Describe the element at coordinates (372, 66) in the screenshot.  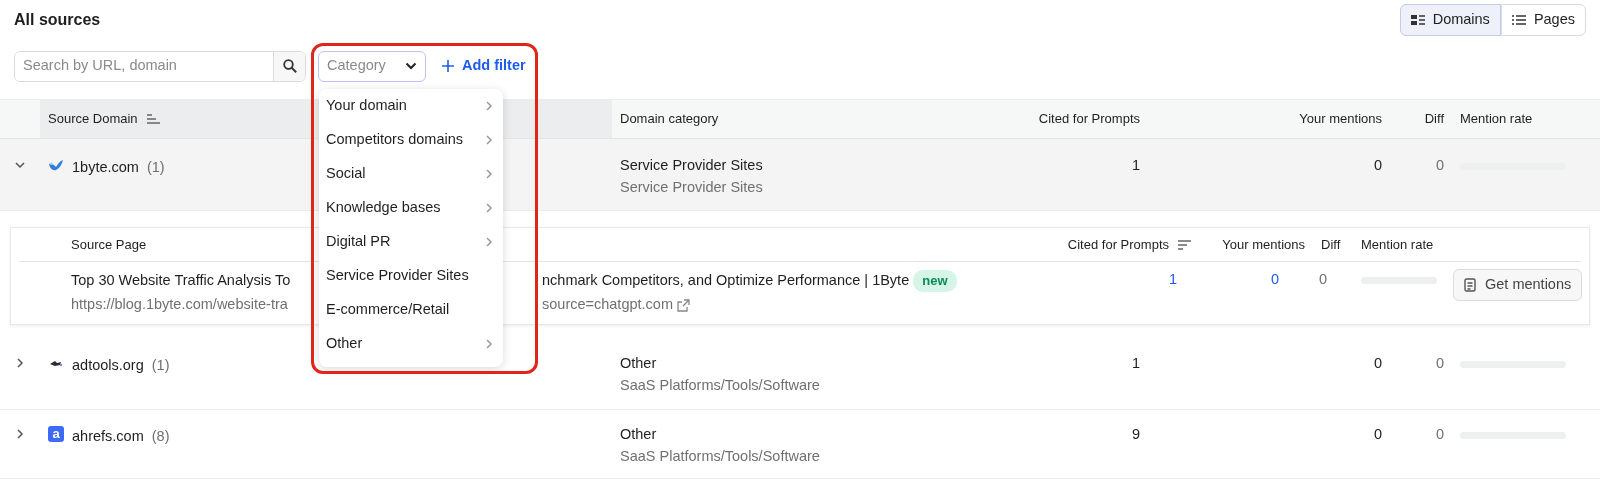
I see `category-dropdown: Category` at that location.